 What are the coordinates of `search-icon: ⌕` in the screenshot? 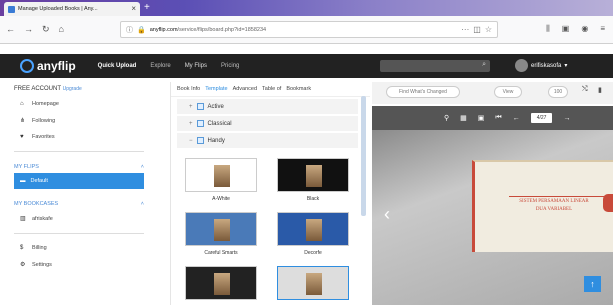 It's located at (484, 65).